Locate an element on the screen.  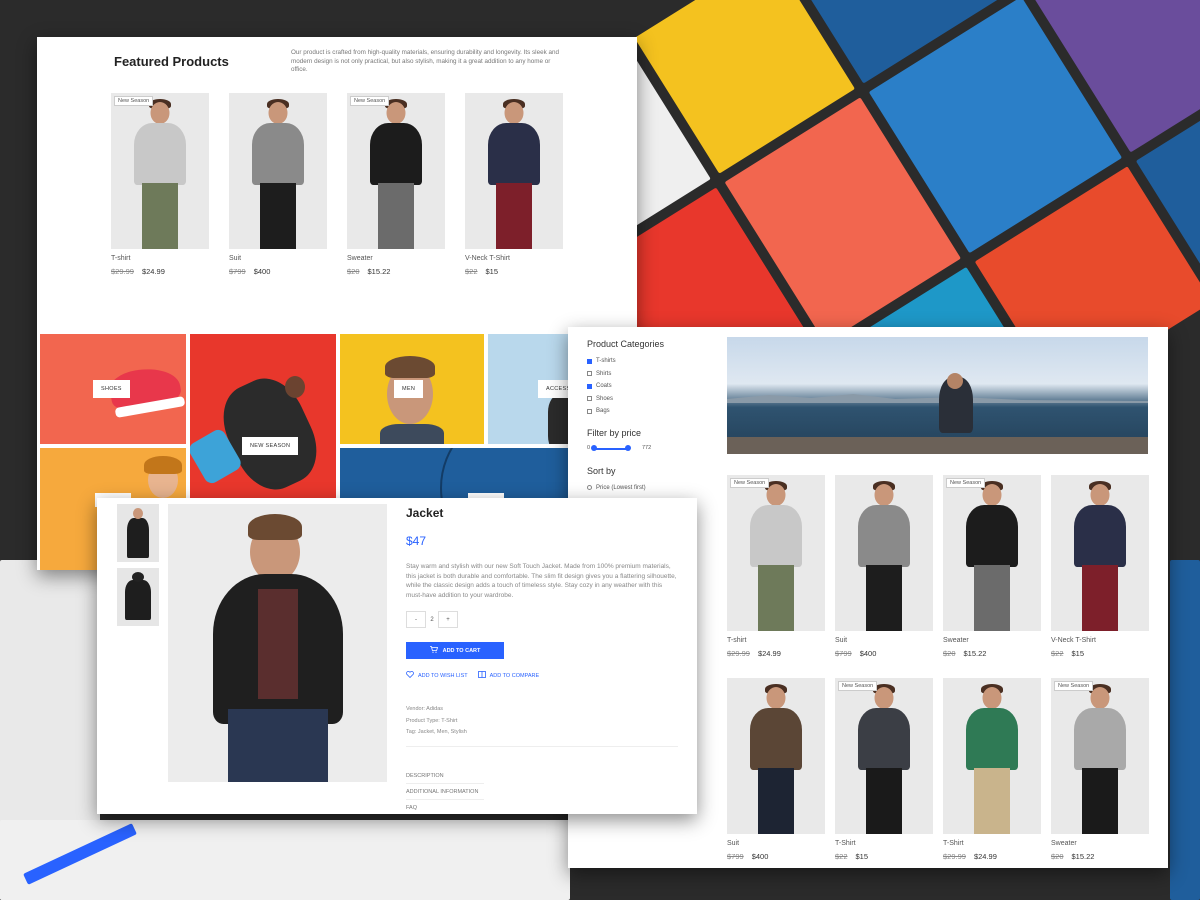
product-price-row: $799 $400 is located at coordinates (884, 653).